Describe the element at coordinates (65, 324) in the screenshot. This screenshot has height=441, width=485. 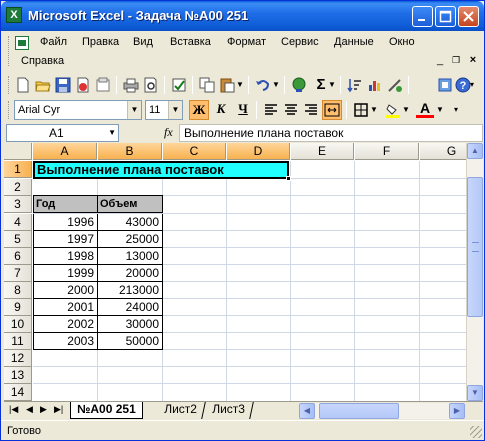
I see `table-cell: 2002` at that location.